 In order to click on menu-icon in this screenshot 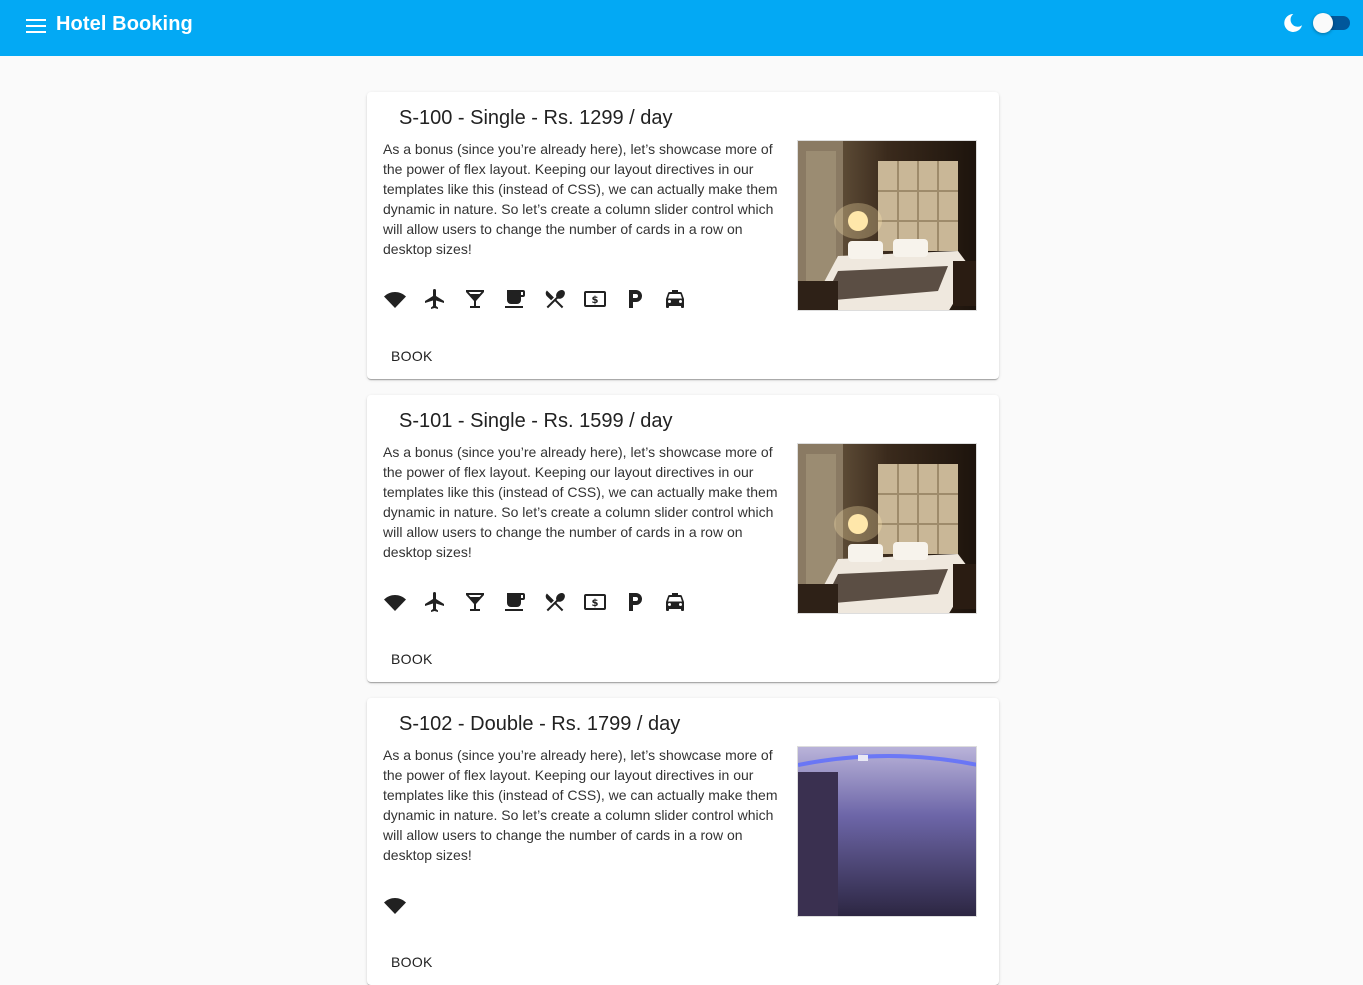, I will do `click(36, 26)`.